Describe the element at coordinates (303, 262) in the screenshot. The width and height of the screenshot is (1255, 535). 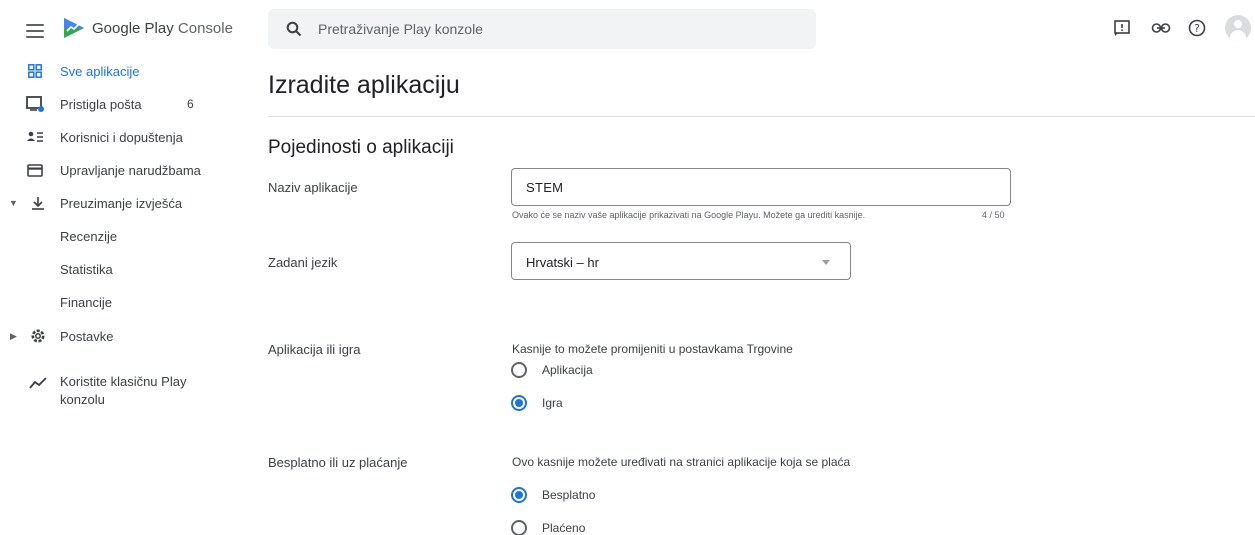
I see `default-language-label: Zadani jezik` at that location.